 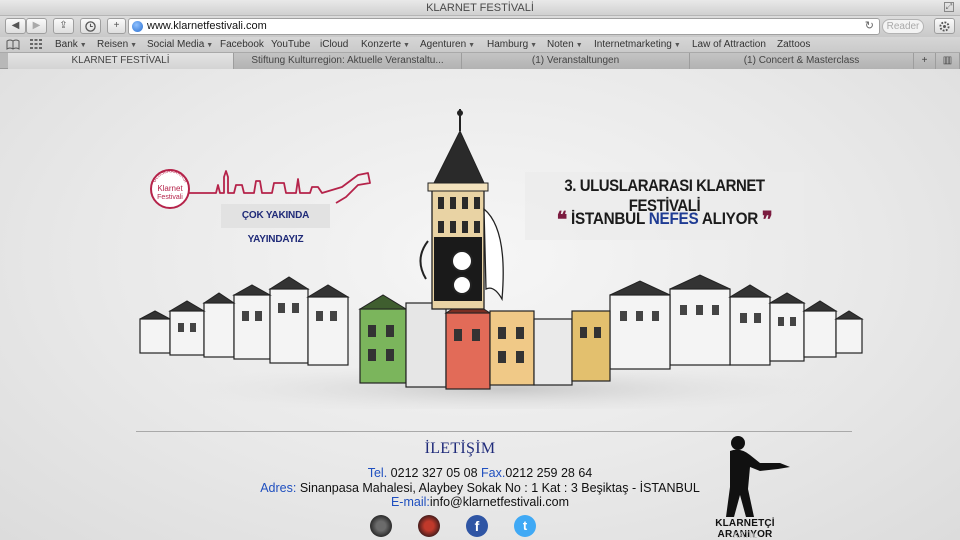 What do you see at coordinates (560, 44) in the screenshot?
I see `bookmark-label: Noten` at bounding box center [560, 44].